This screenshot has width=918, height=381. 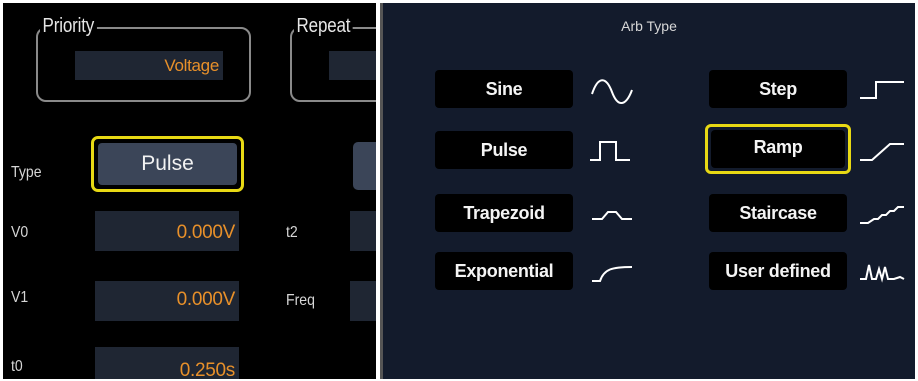 I want to click on staircase-wave-icon, so click(x=882, y=214).